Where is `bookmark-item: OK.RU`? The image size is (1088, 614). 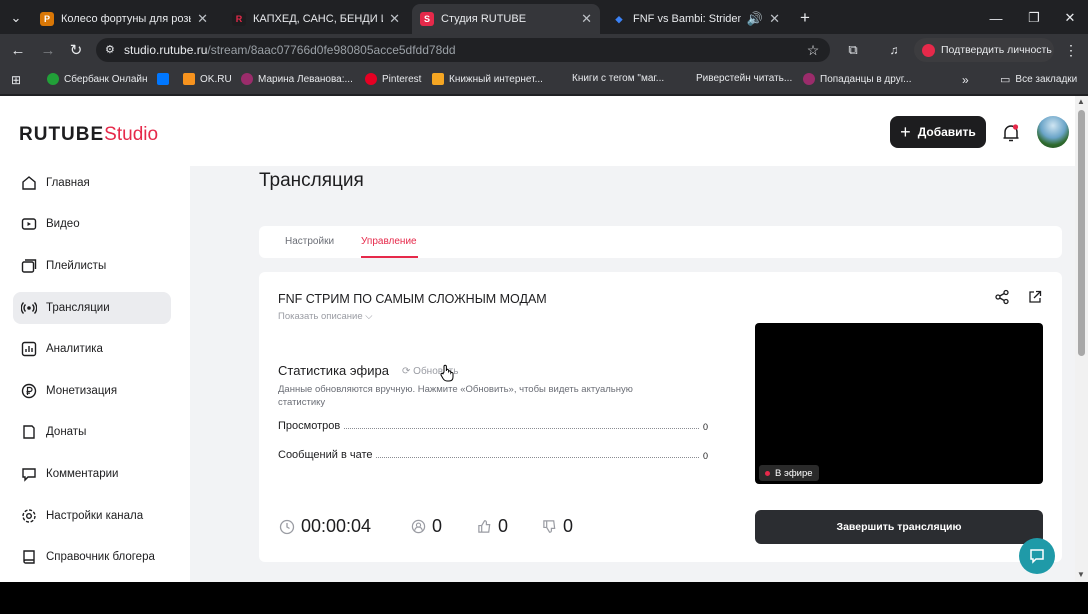
bookmark-item: OK.RU is located at coordinates (207, 79).